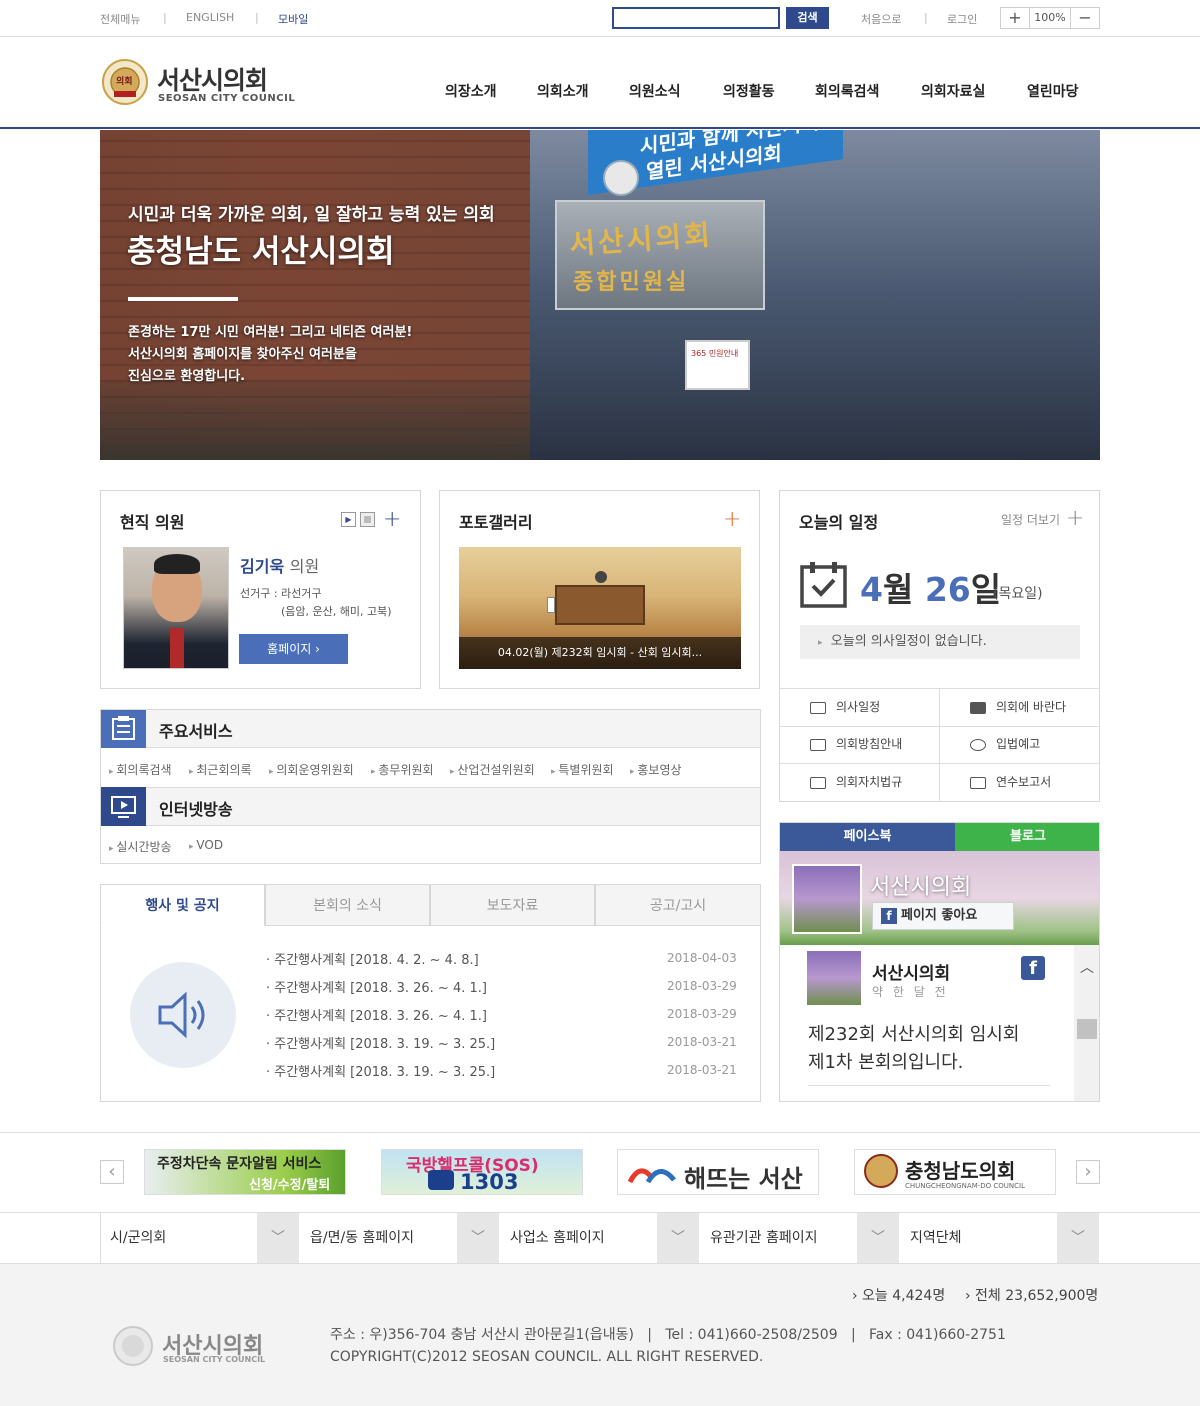  Describe the element at coordinates (512, 905) in the screenshot. I see `tab-press: 보도자료` at that location.